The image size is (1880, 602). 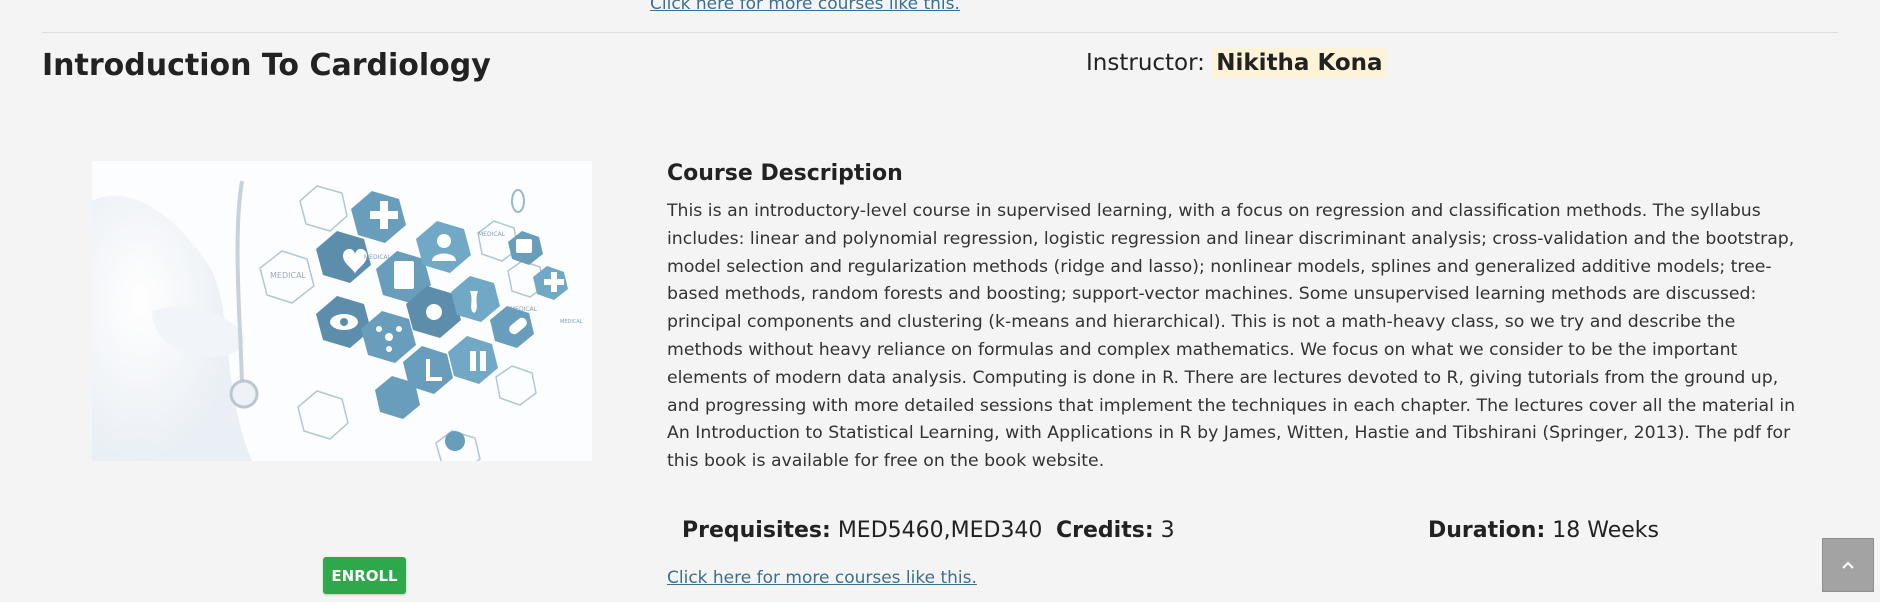 I want to click on course-description-heading: Course Description, so click(x=785, y=173).